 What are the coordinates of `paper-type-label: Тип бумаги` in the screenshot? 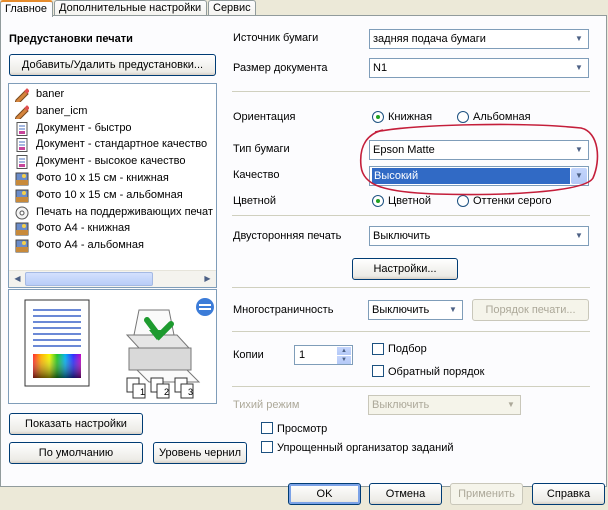 It's located at (261, 149).